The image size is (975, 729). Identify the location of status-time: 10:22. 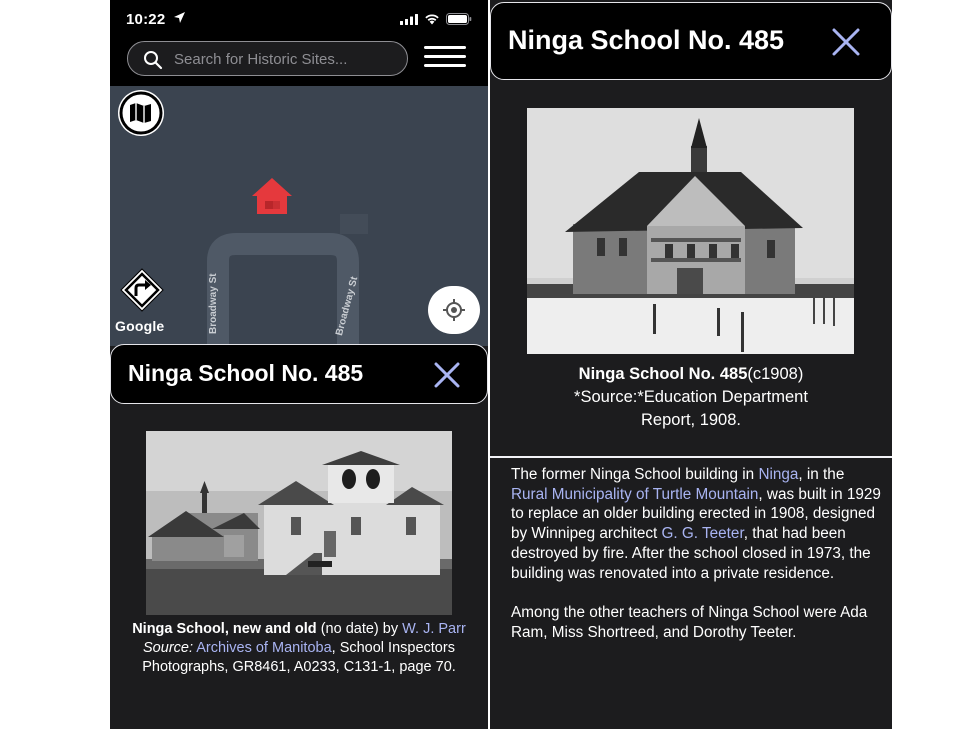
(146, 19).